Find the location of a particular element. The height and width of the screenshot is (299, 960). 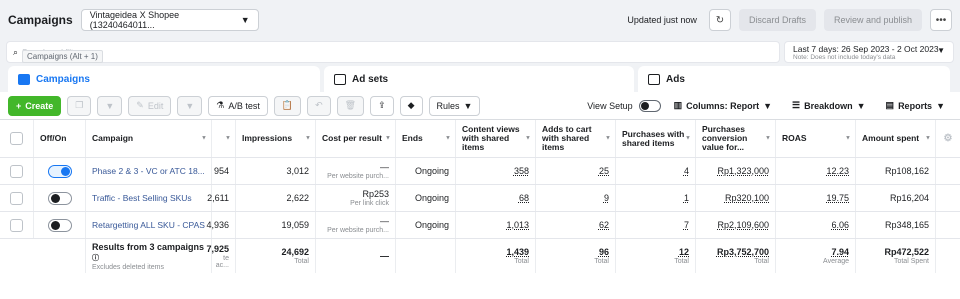

header-onoff: Off/On is located at coordinates (60, 138).